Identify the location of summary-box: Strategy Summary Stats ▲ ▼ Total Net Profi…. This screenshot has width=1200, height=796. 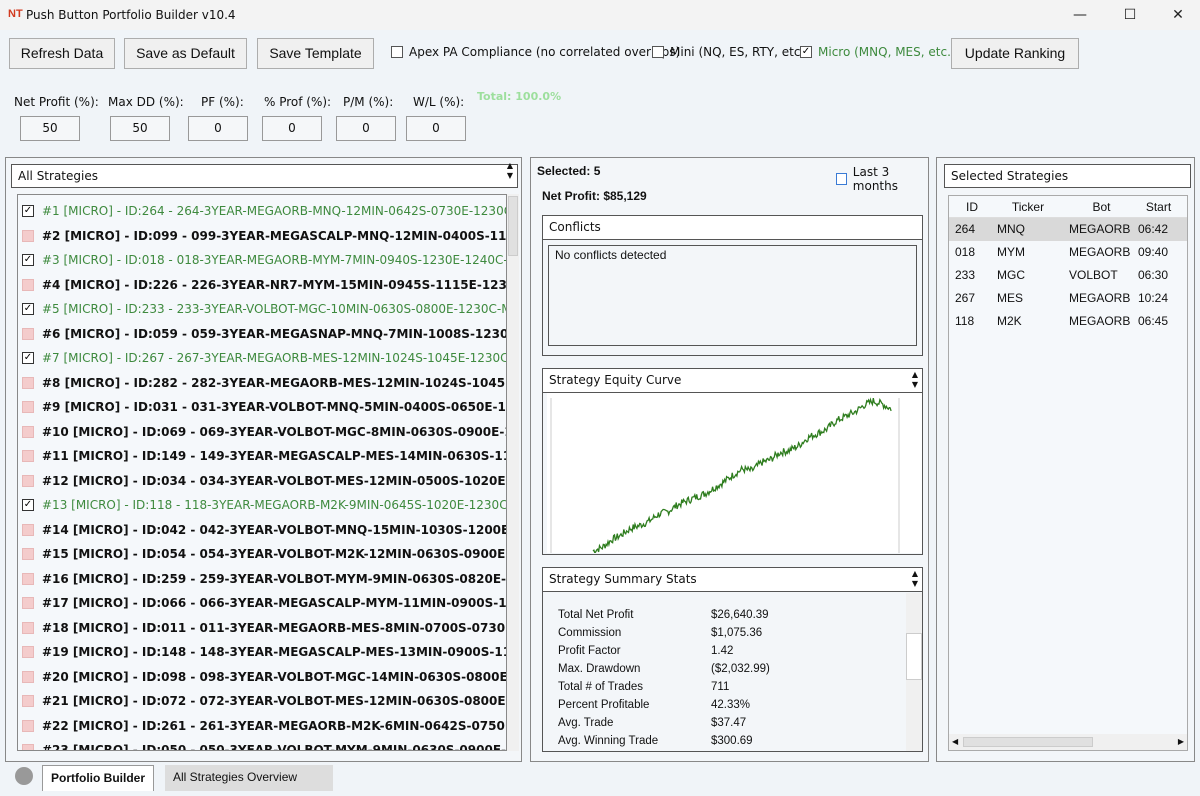
(732, 659).